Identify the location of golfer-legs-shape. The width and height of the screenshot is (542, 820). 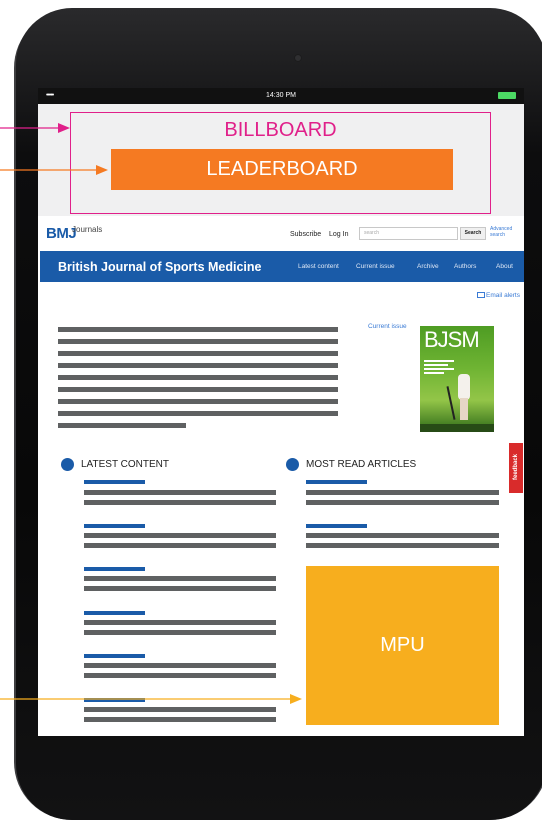
(464, 409).